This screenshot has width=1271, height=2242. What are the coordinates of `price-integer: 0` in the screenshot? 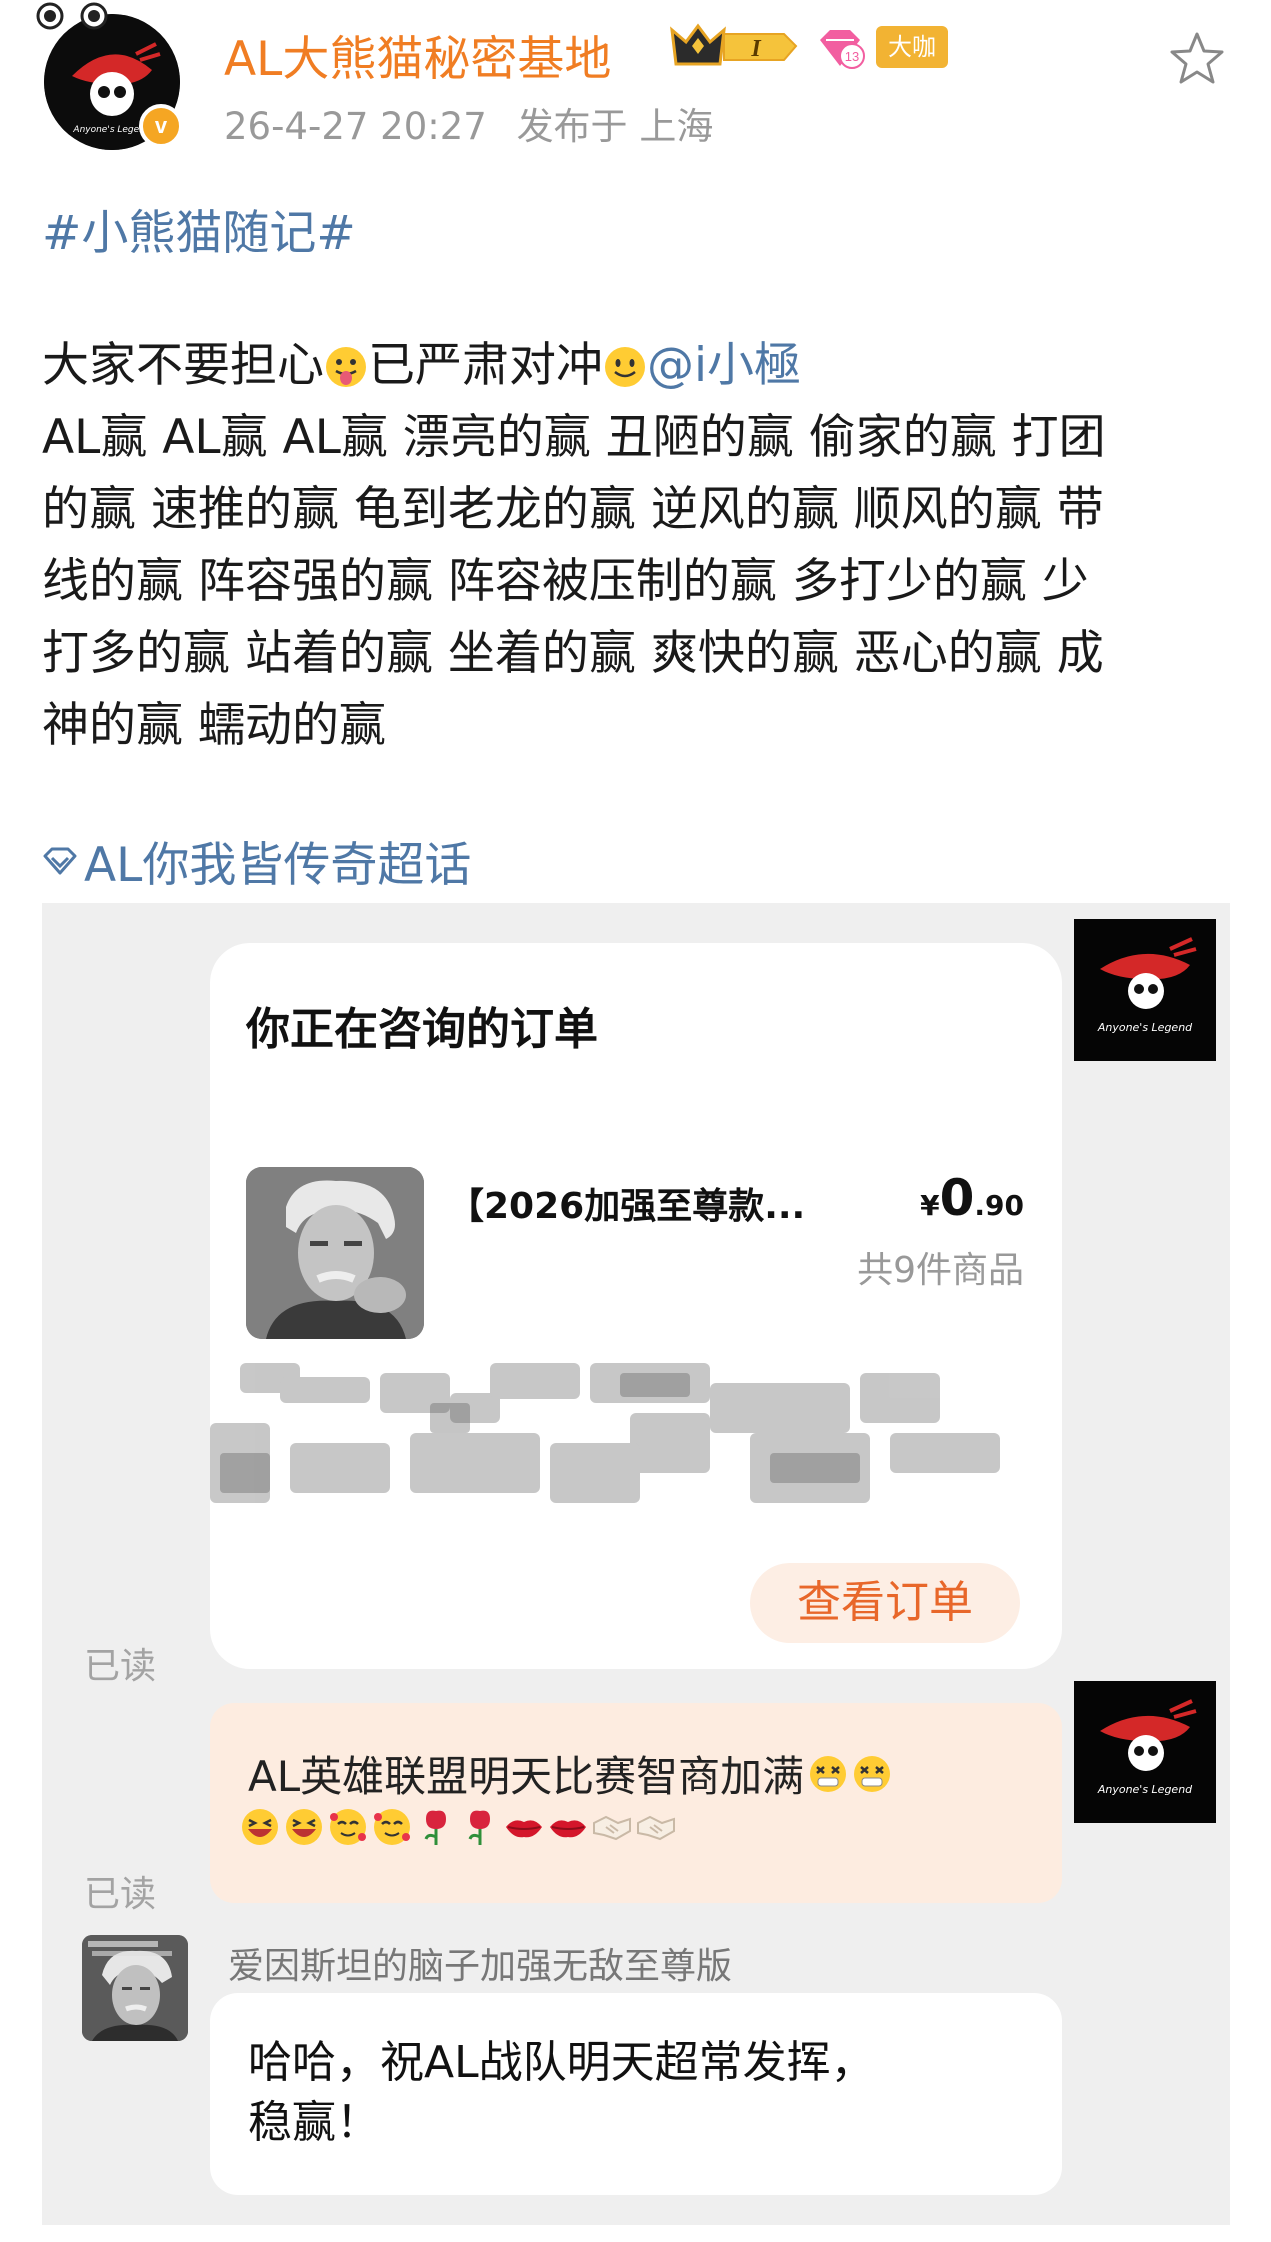 It's located at (957, 1198).